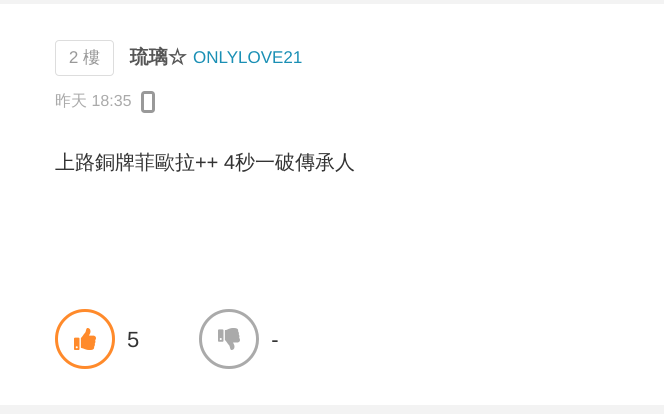 Image resolution: width=664 pixels, height=414 pixels. I want to click on dislike-button, so click(229, 339).